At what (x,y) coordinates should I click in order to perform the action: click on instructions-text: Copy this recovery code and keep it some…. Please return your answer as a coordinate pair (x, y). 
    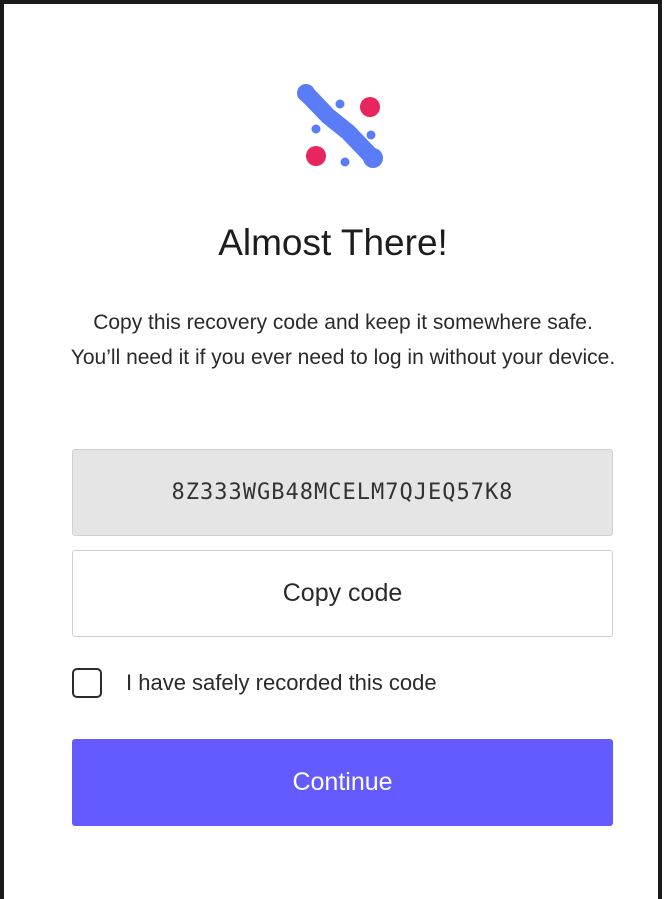
    Looking at the image, I should click on (343, 340).